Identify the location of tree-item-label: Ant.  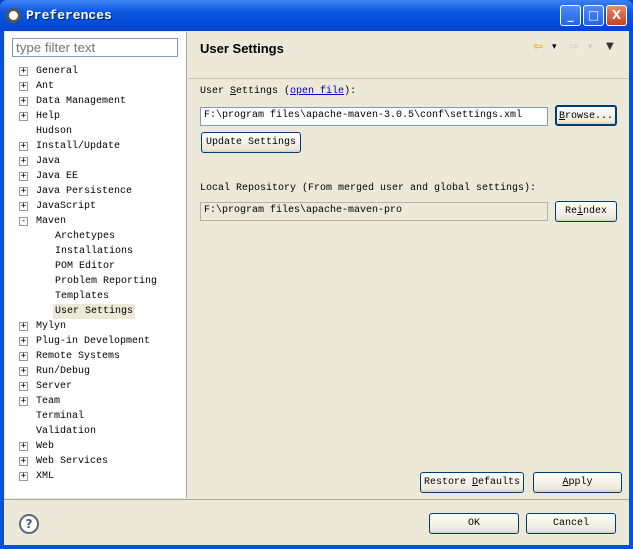
(45, 86).